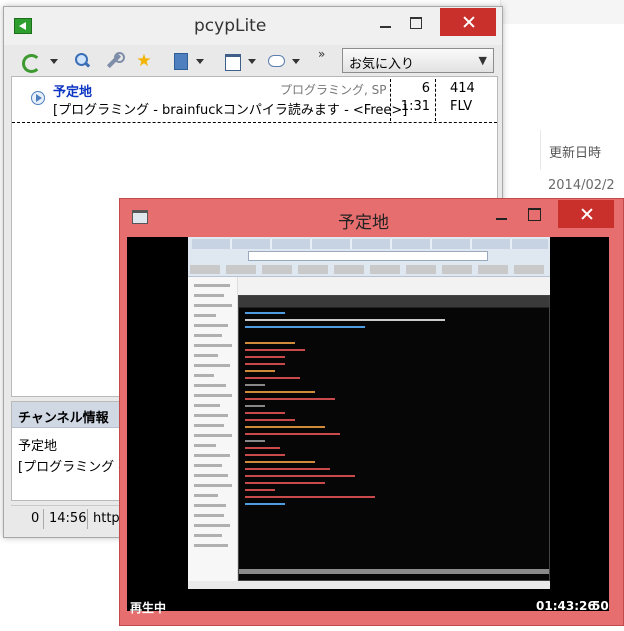 The height and width of the screenshot is (631, 624). Describe the element at coordinates (435, 100) in the screenshot. I see `column-separator` at that location.